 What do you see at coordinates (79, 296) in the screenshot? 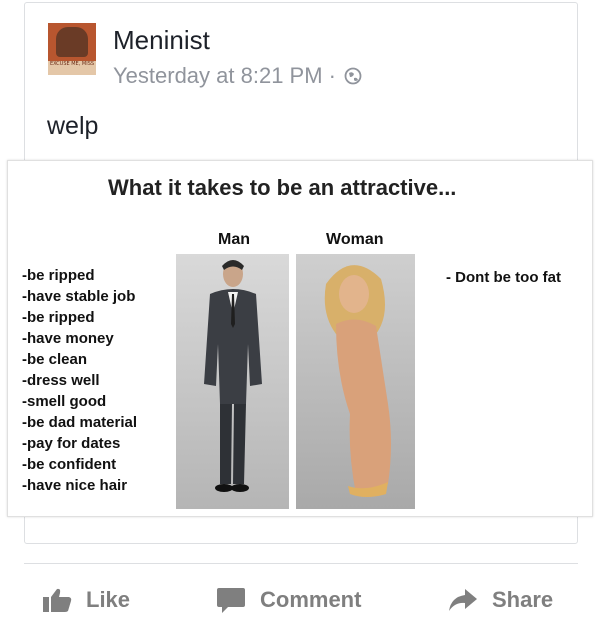
I see `list-item: -have stable job` at bounding box center [79, 296].